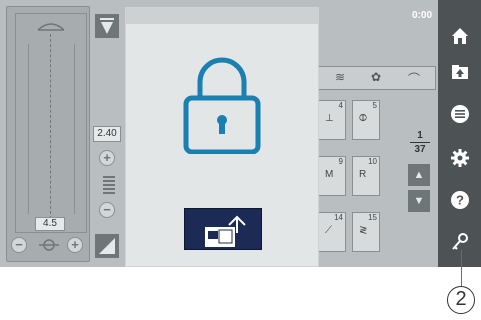  I want to click on stitch-width-column: 2.40 + −, so click(109, 134).